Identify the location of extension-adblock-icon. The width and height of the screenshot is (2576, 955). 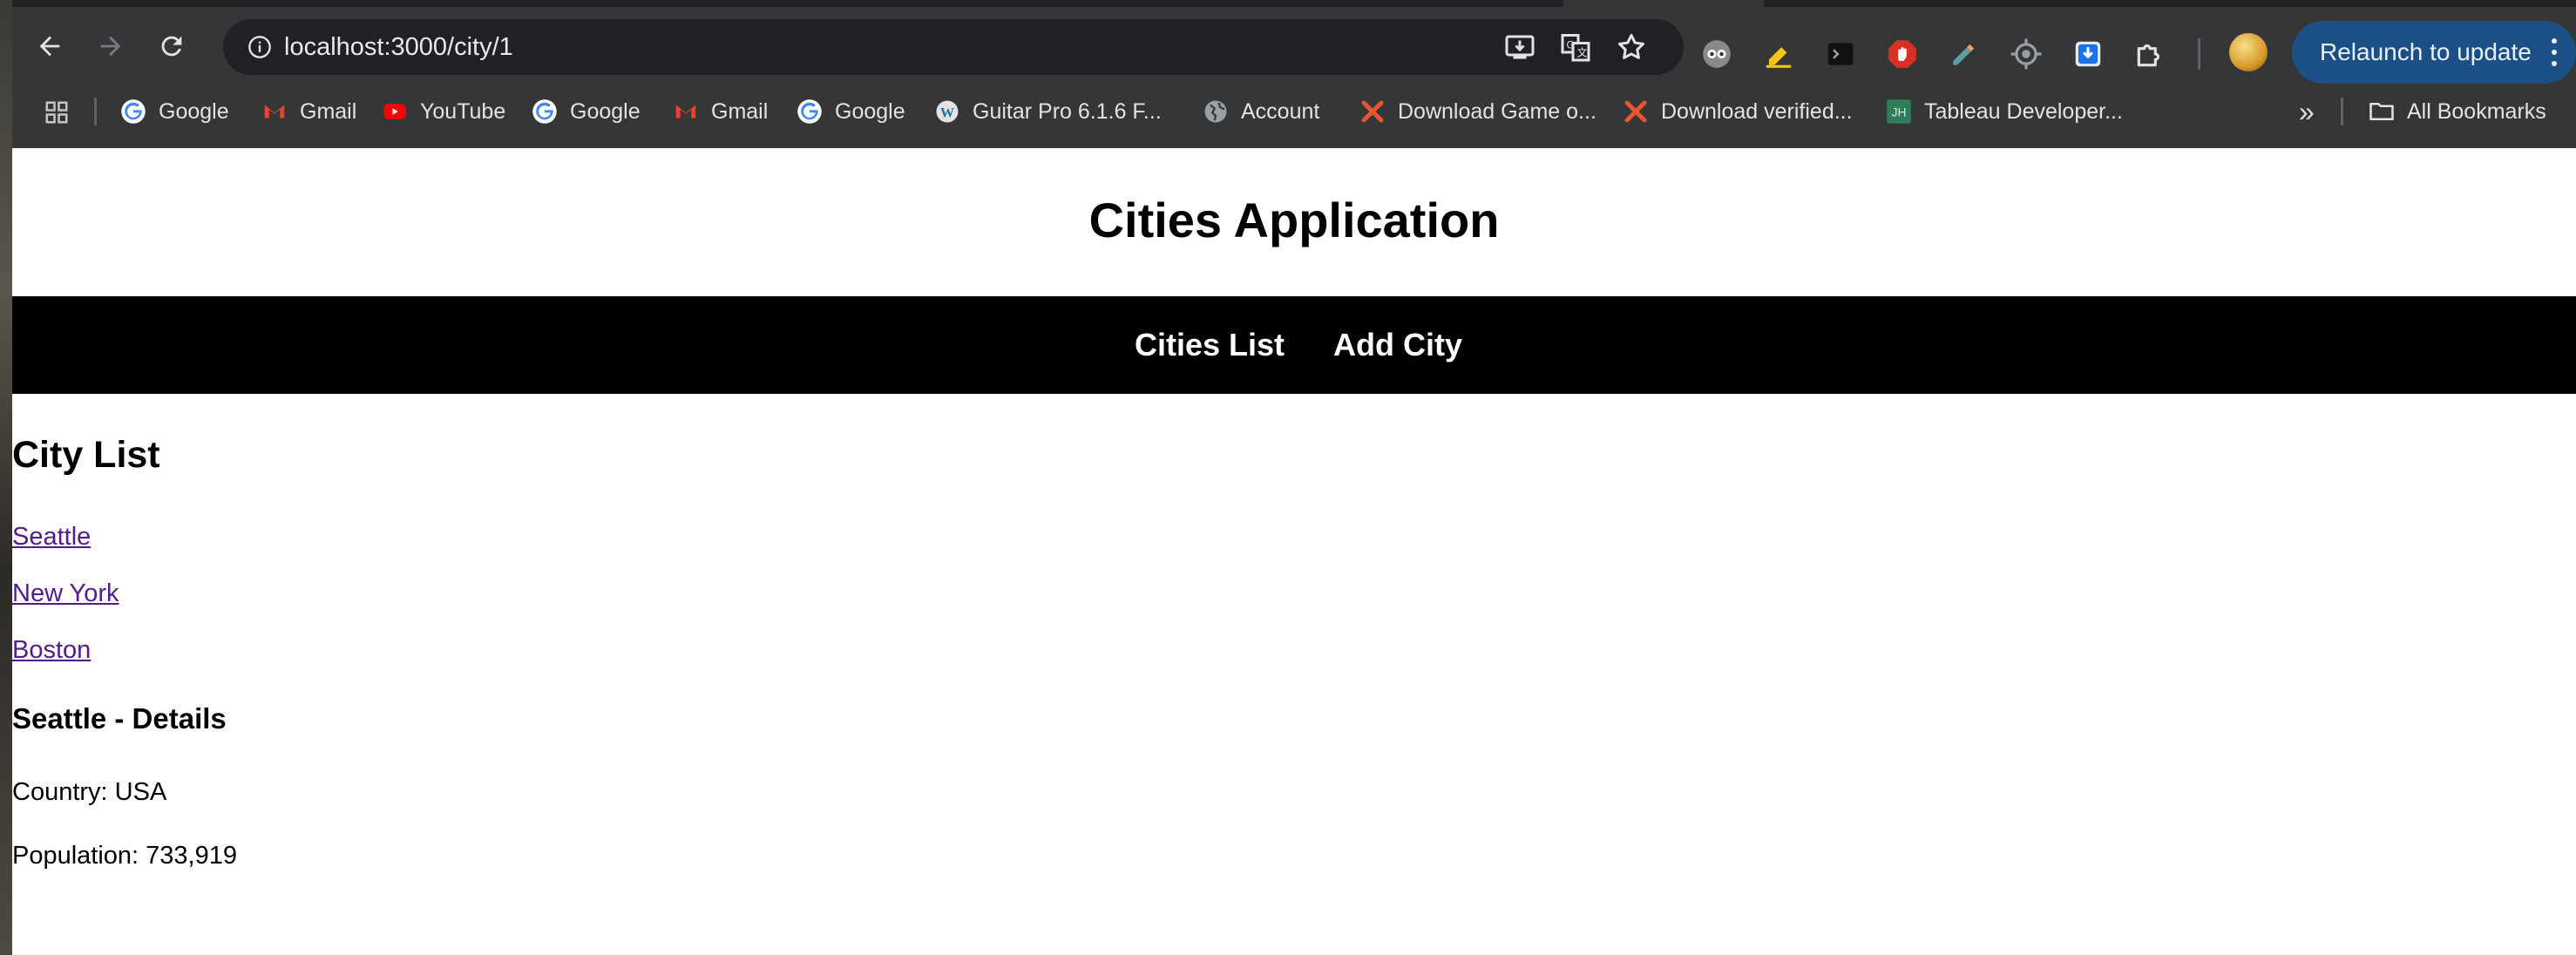
(1902, 54).